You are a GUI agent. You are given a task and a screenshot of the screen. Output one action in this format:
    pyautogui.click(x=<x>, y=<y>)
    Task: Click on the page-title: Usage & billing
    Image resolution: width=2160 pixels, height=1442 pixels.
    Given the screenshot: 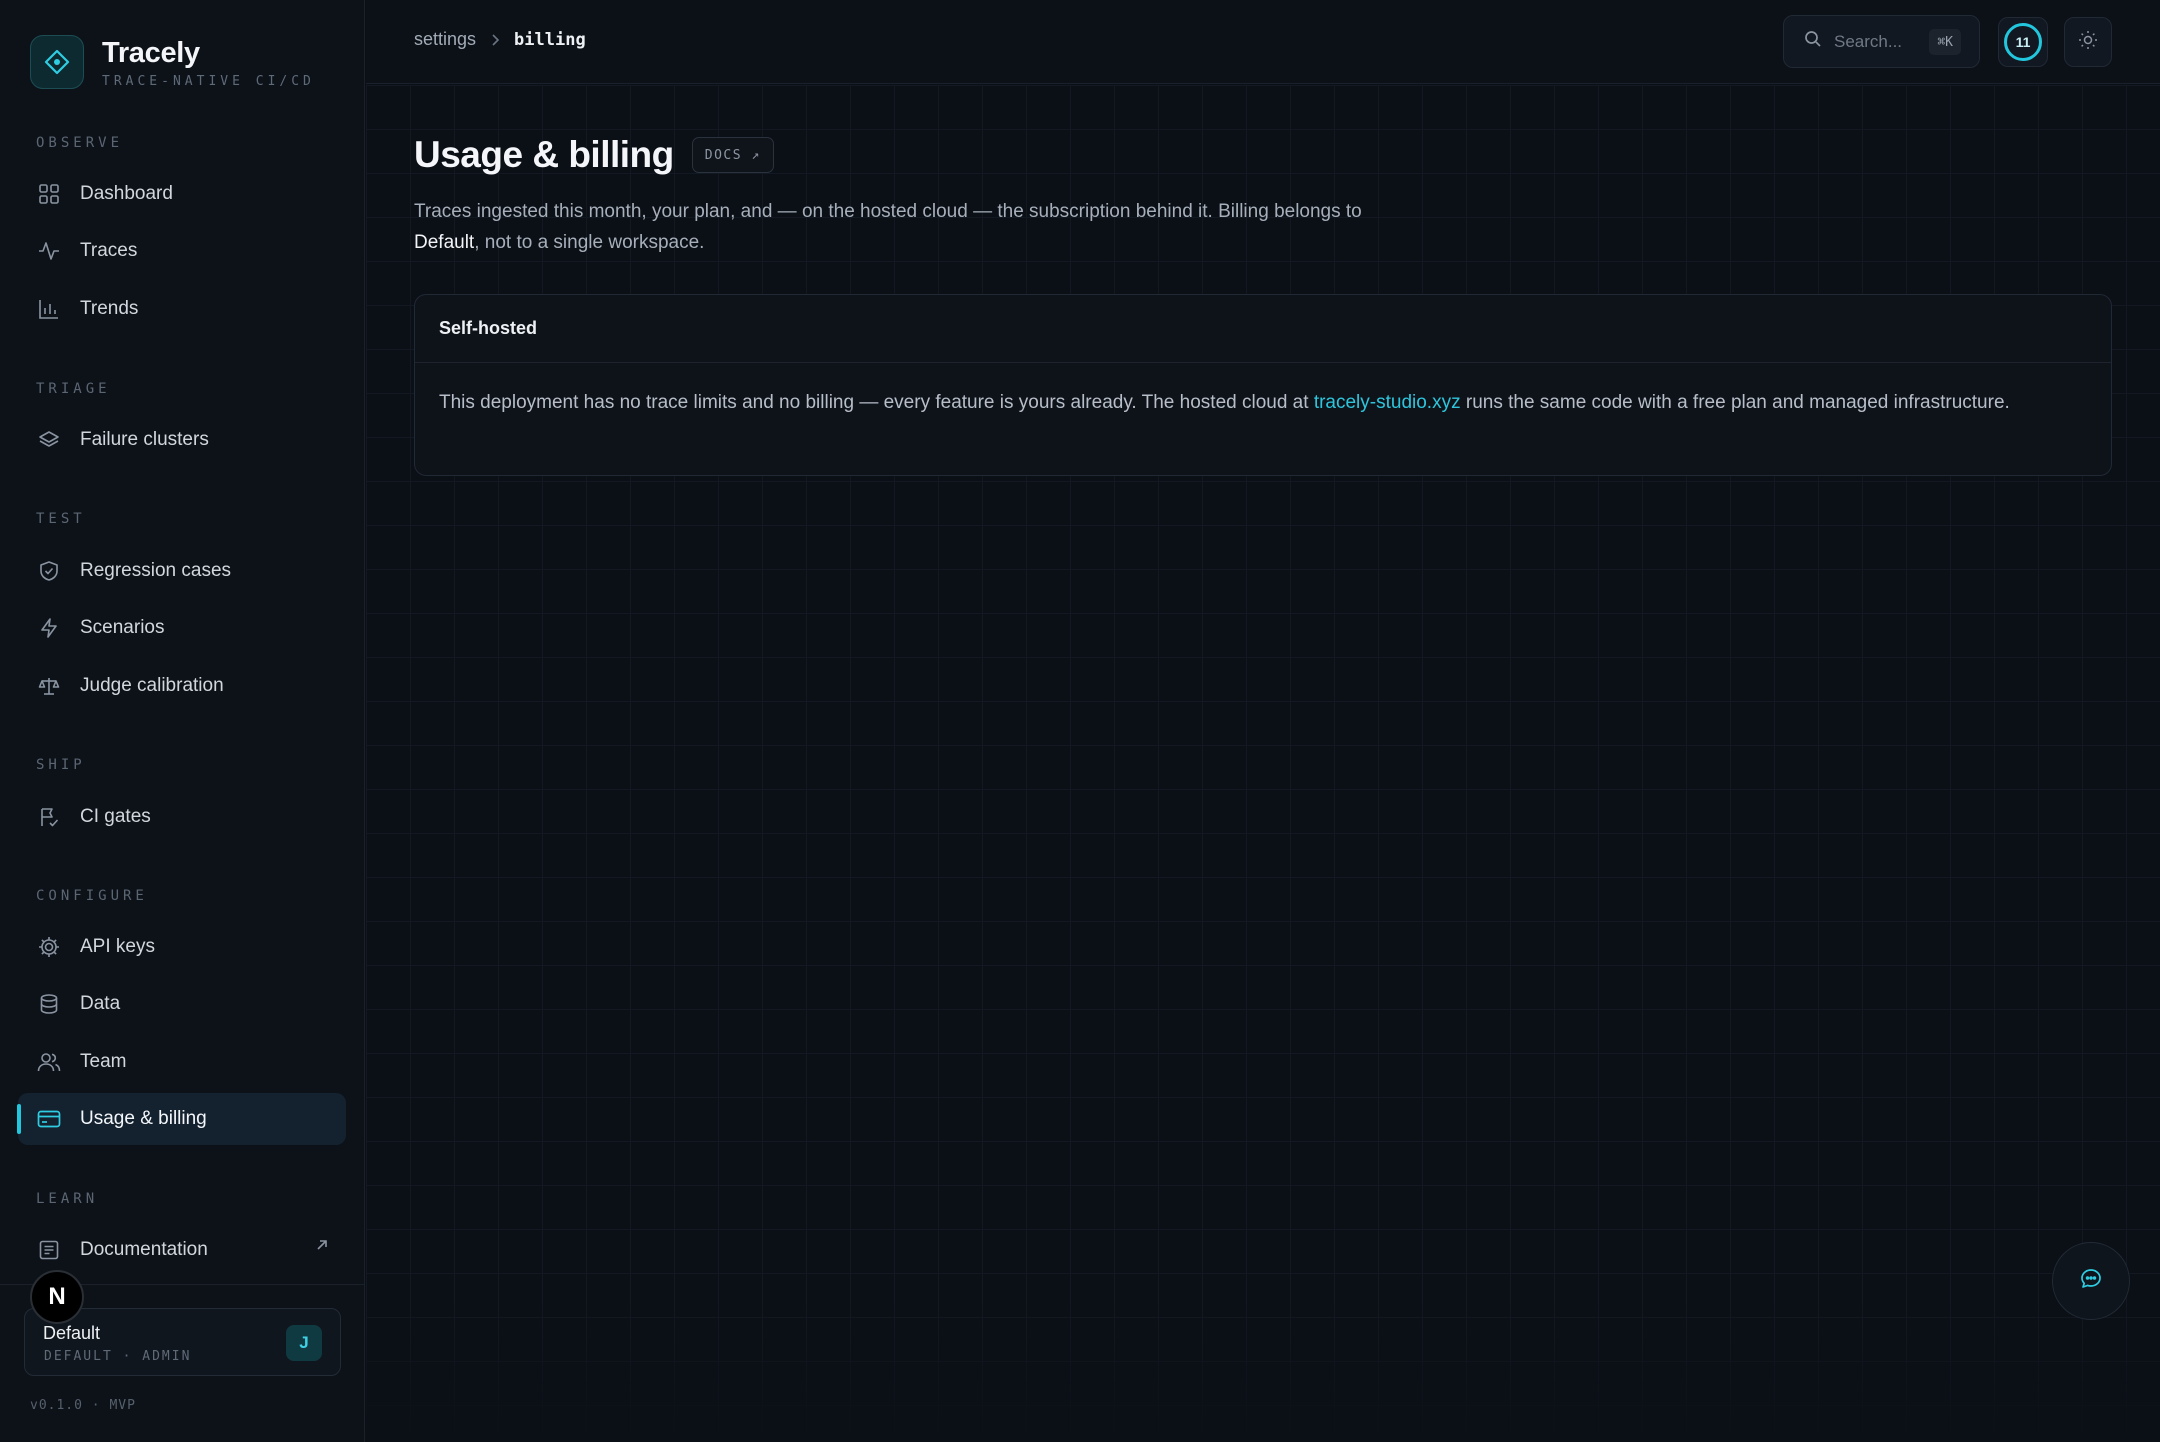 What is the action you would take?
    pyautogui.click(x=544, y=154)
    